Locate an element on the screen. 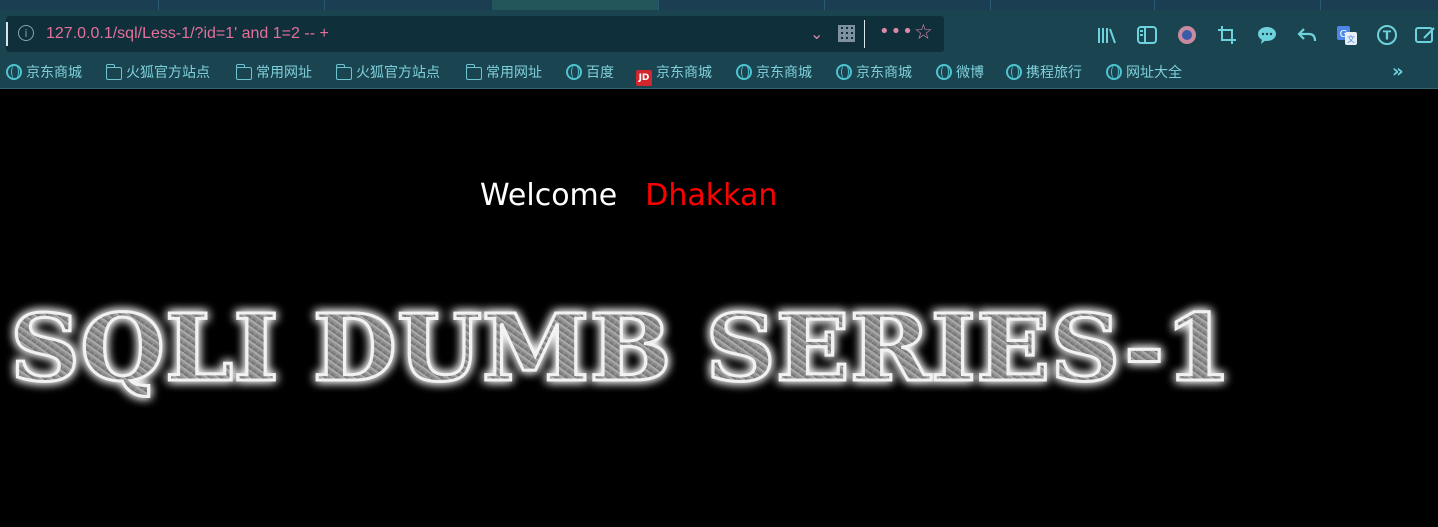 The width and height of the screenshot is (1438, 527). qr-code-icon is located at coordinates (846, 33).